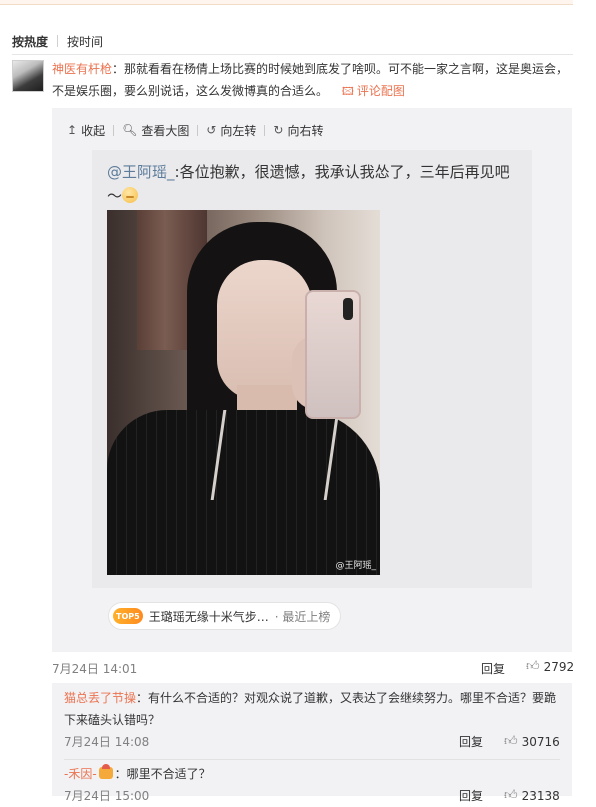  I want to click on comment-sort-bar: 按热度 按时间, so click(57, 41).